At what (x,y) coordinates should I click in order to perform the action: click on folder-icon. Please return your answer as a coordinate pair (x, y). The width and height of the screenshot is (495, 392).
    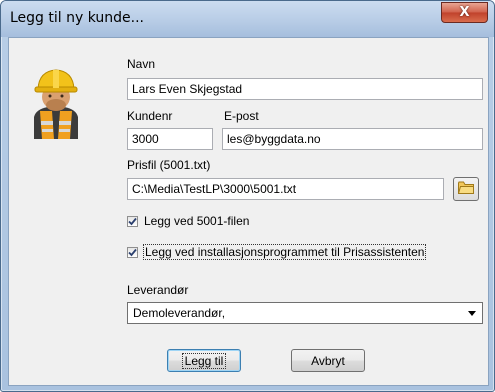
    Looking at the image, I should click on (465, 189).